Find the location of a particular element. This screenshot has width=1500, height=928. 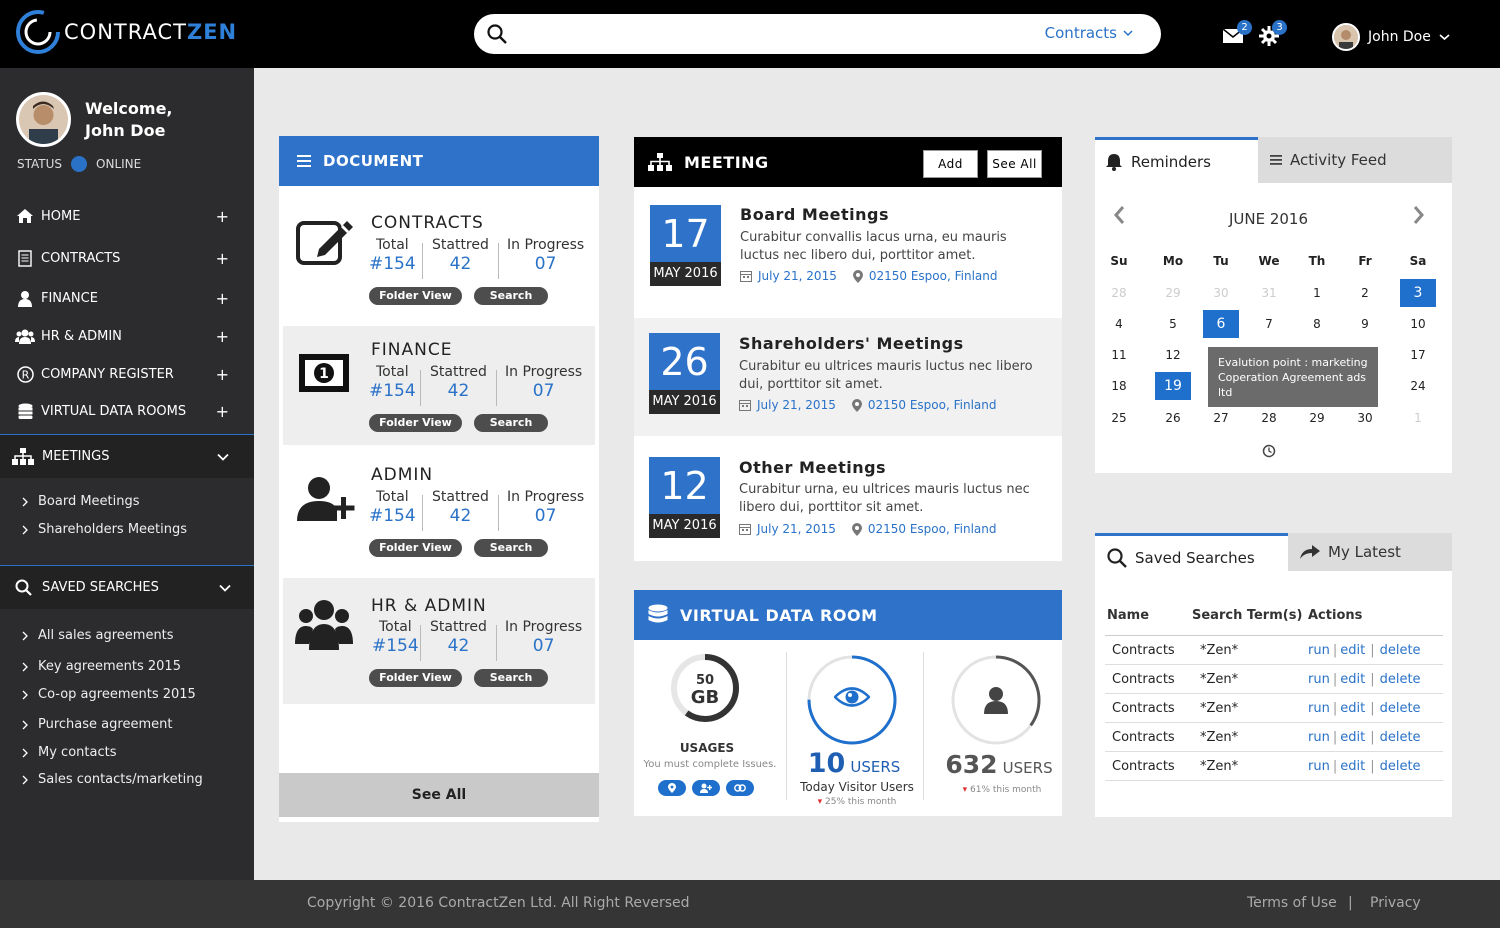

calendar-day: 9 is located at coordinates (1365, 324).